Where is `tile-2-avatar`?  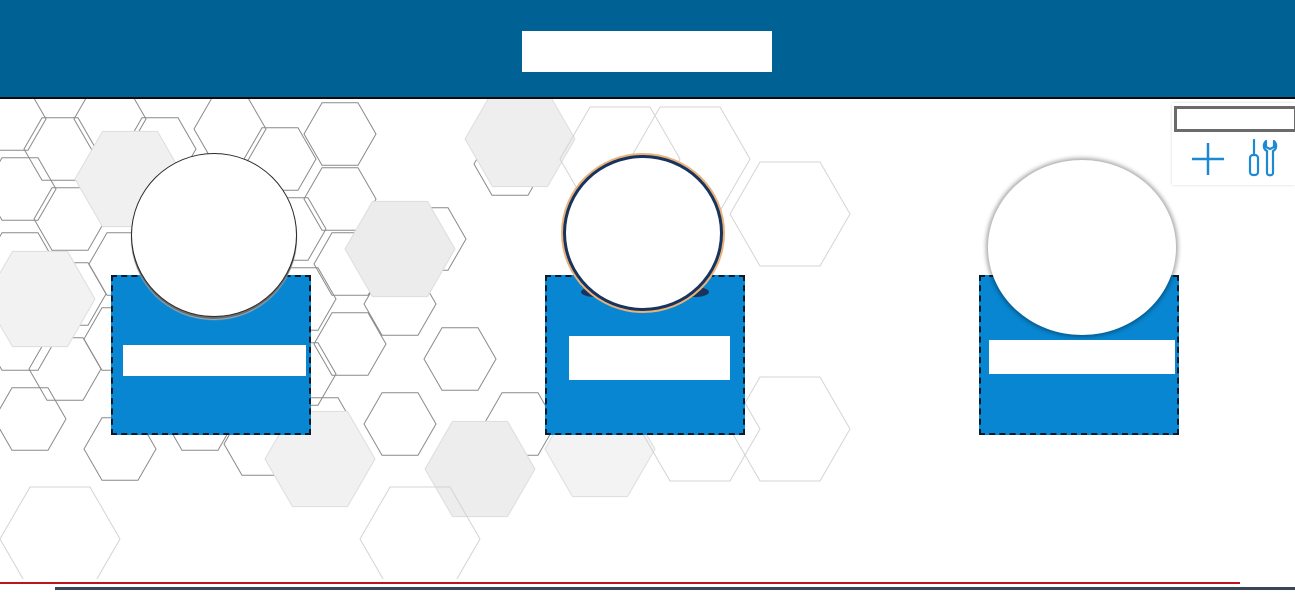
tile-2-avatar is located at coordinates (643, 233).